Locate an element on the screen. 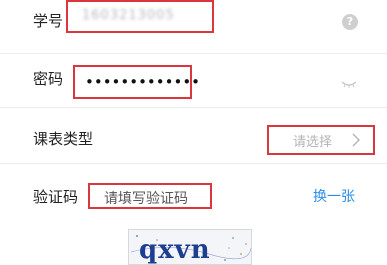 The width and height of the screenshot is (387, 265). captcha-image: qxvn is located at coordinates (190, 247).